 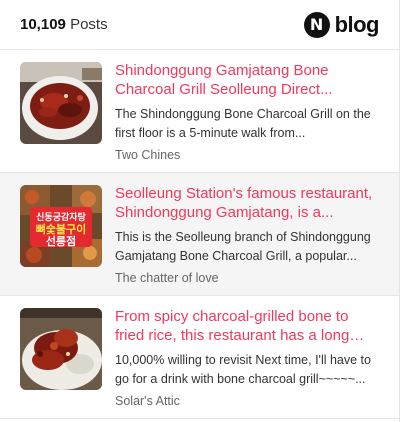 What do you see at coordinates (316, 24) in the screenshot?
I see `naver-n-icon: N` at bounding box center [316, 24].